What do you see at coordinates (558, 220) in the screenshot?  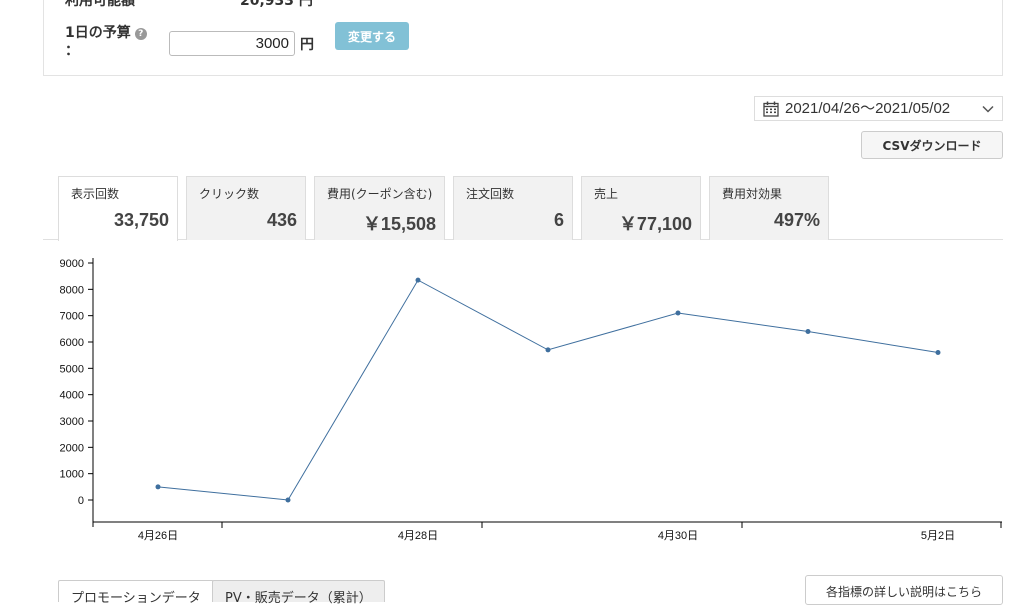 I see `metric-tab-value: 6` at bounding box center [558, 220].